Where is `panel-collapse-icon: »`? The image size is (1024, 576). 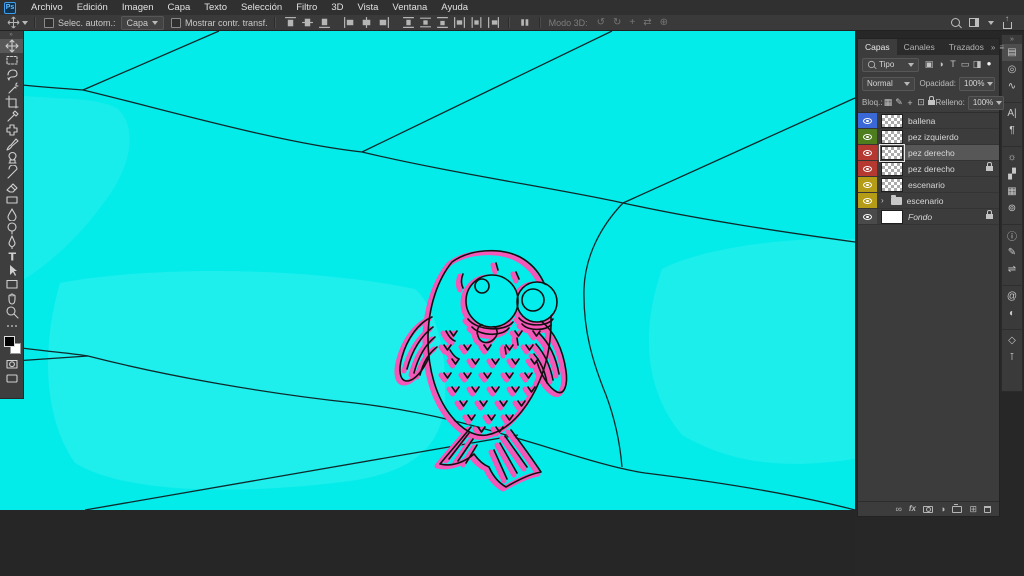
panel-collapse-icon: » is located at coordinates (993, 47).